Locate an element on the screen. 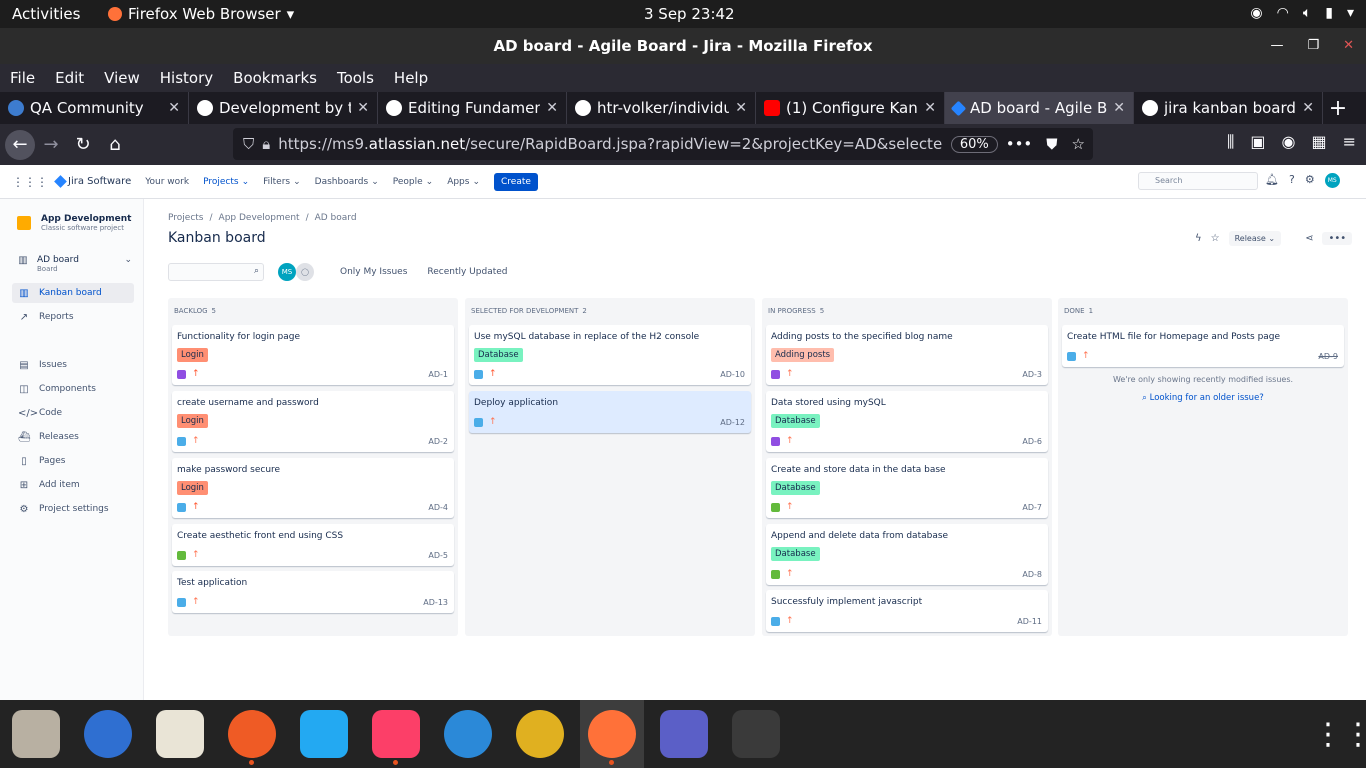 Image resolution: width=1366 pixels, height=768 pixels. release-button: Release ⌄ is located at coordinates (1255, 238).